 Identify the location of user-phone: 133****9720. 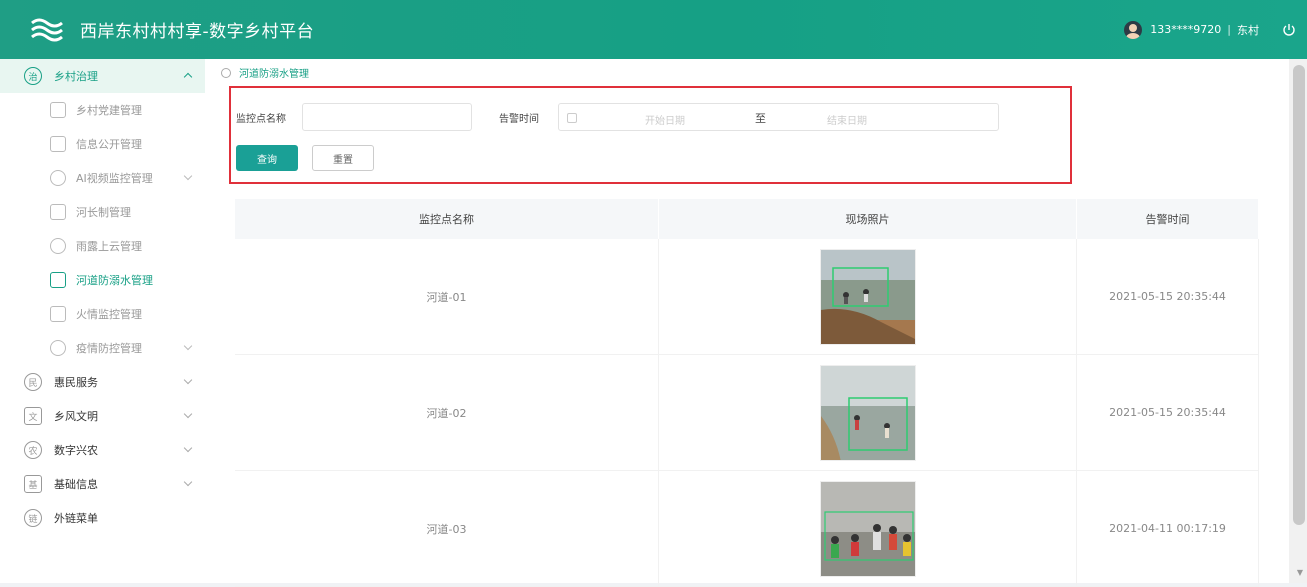
(1185, 29).